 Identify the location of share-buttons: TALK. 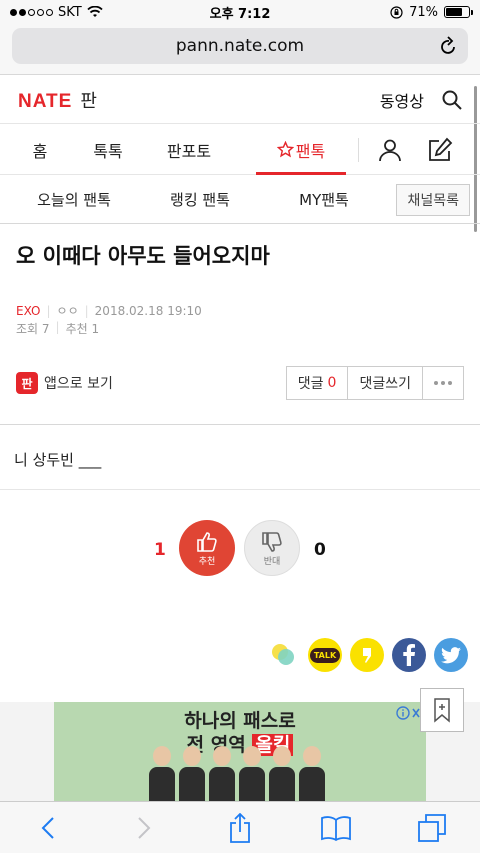
(367, 655).